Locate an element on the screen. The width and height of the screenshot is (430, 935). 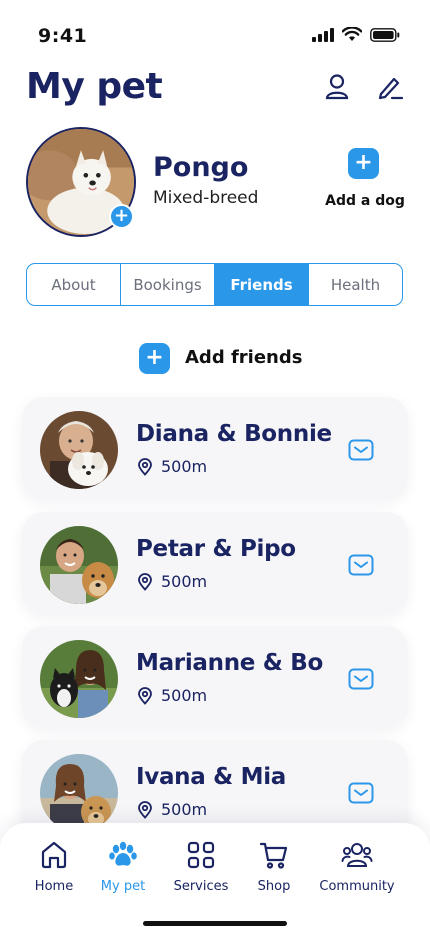
tab-health: Health is located at coordinates (355, 284).